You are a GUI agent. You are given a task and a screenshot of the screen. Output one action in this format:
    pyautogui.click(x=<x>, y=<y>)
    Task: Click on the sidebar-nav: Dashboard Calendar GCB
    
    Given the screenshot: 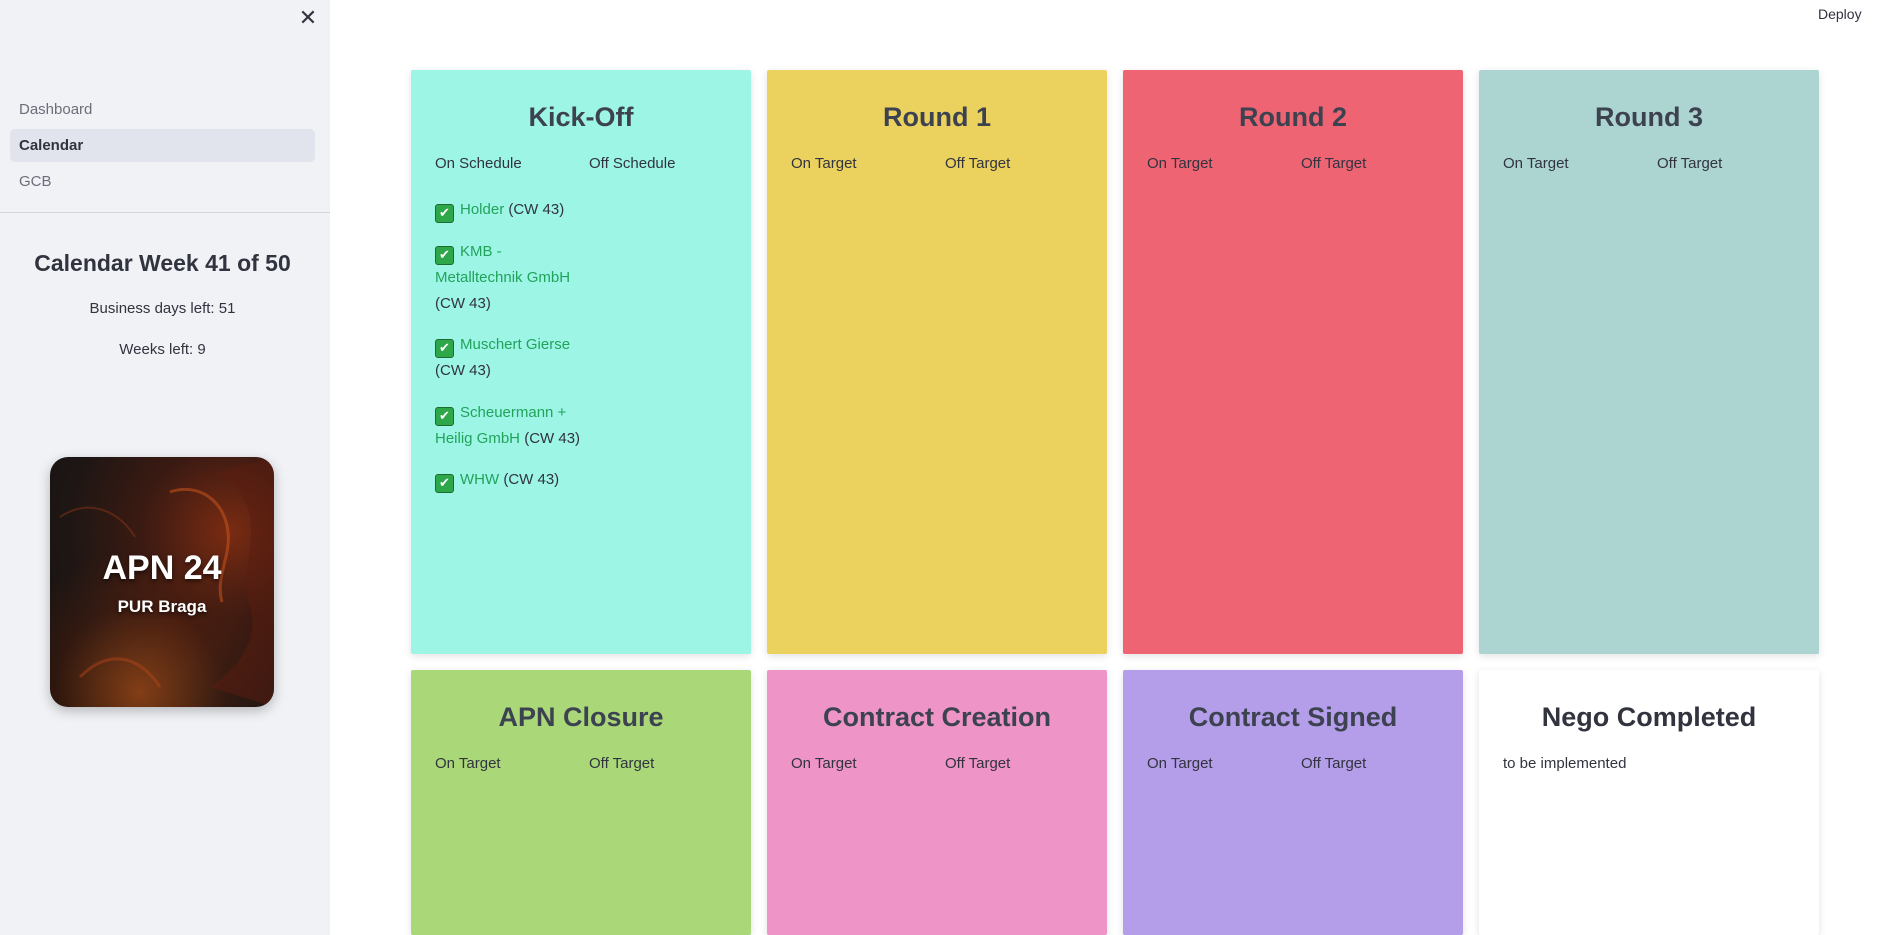 What is the action you would take?
    pyautogui.click(x=162, y=147)
    